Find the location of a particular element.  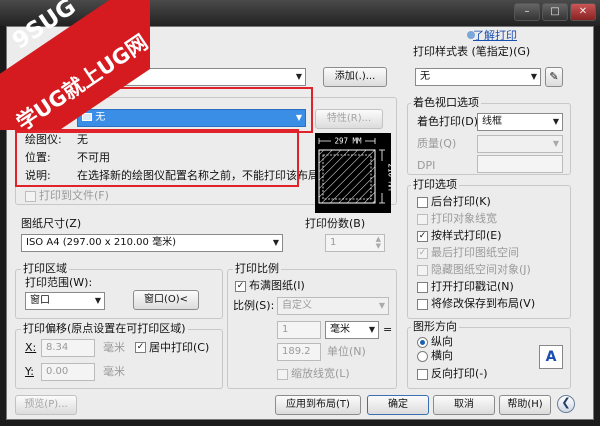

paper-size-label: 图纸尺寸(Z) is located at coordinates (51, 223).